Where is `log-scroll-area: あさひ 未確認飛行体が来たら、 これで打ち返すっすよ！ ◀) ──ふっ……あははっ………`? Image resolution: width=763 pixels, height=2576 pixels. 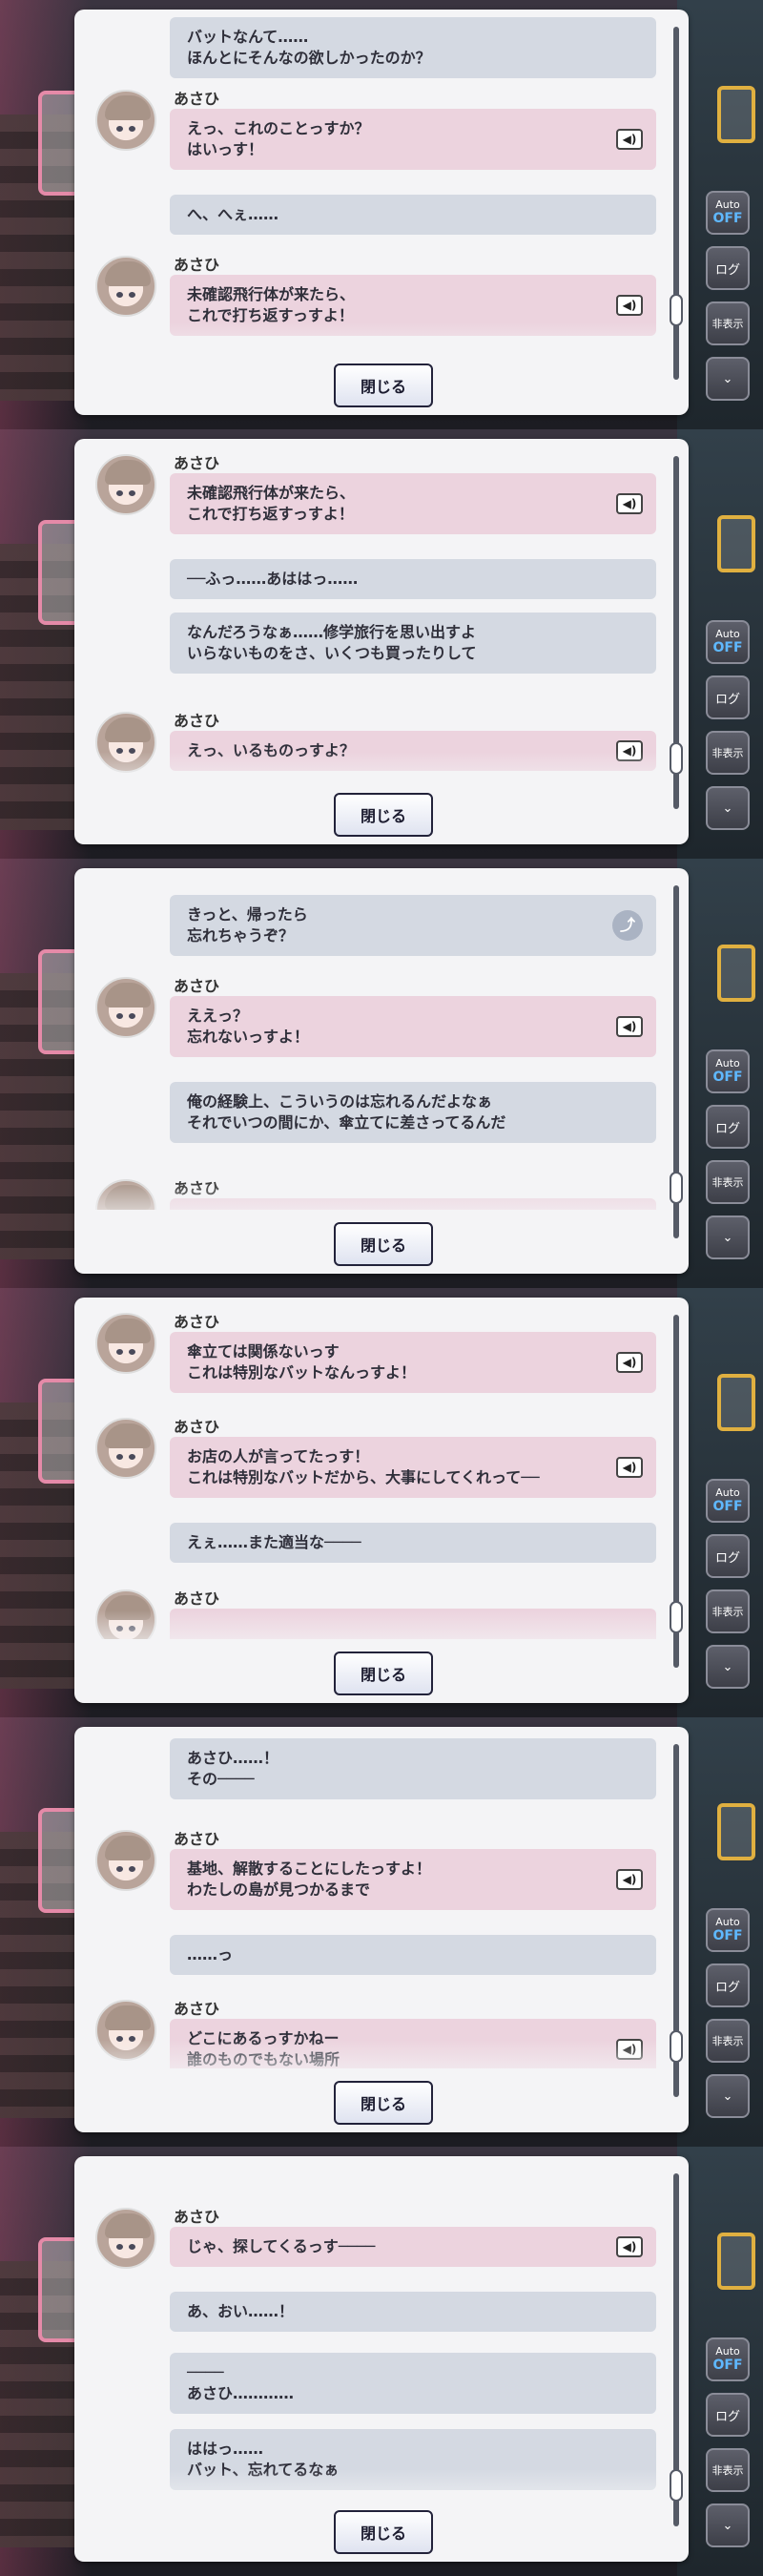 log-scroll-area: あさひ 未確認飛行体が来たら、 これで打ち返すっすよ！ ◀) ──ふっ……あははっ……… is located at coordinates (370, 613).